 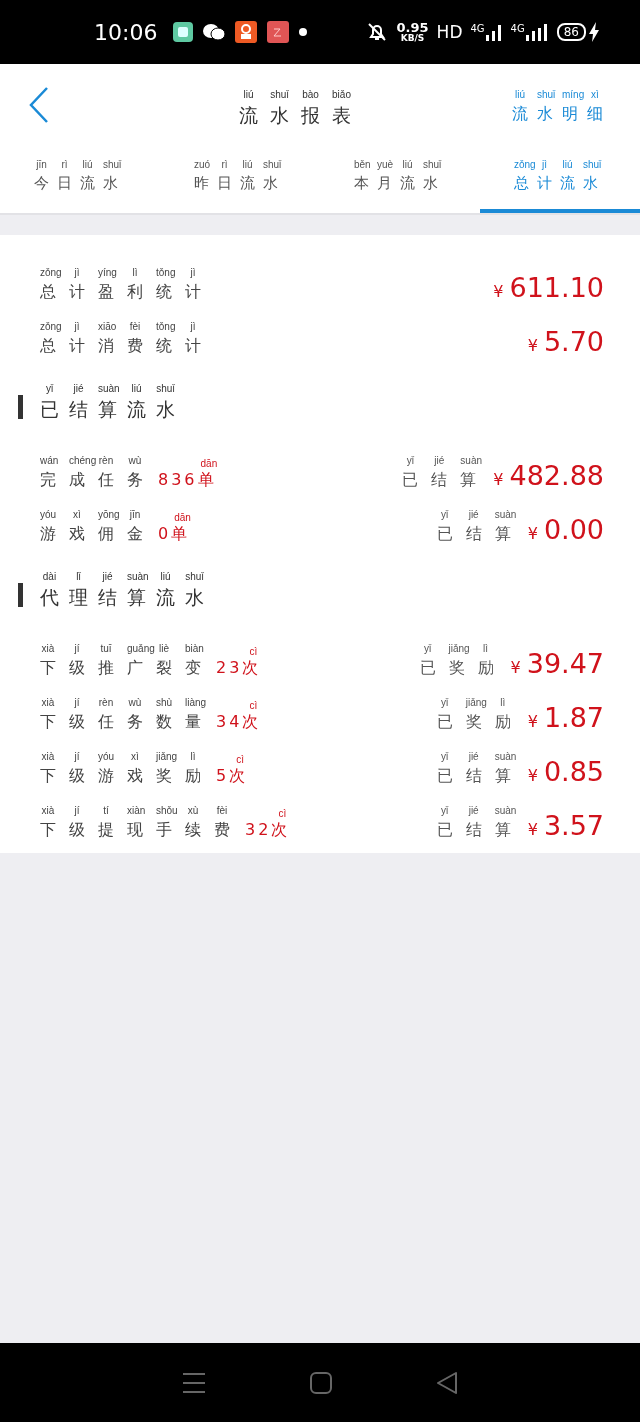 What do you see at coordinates (297, 95) in the screenshot?
I see `pinyin-text: liú shuǐ bào biǎo` at bounding box center [297, 95].